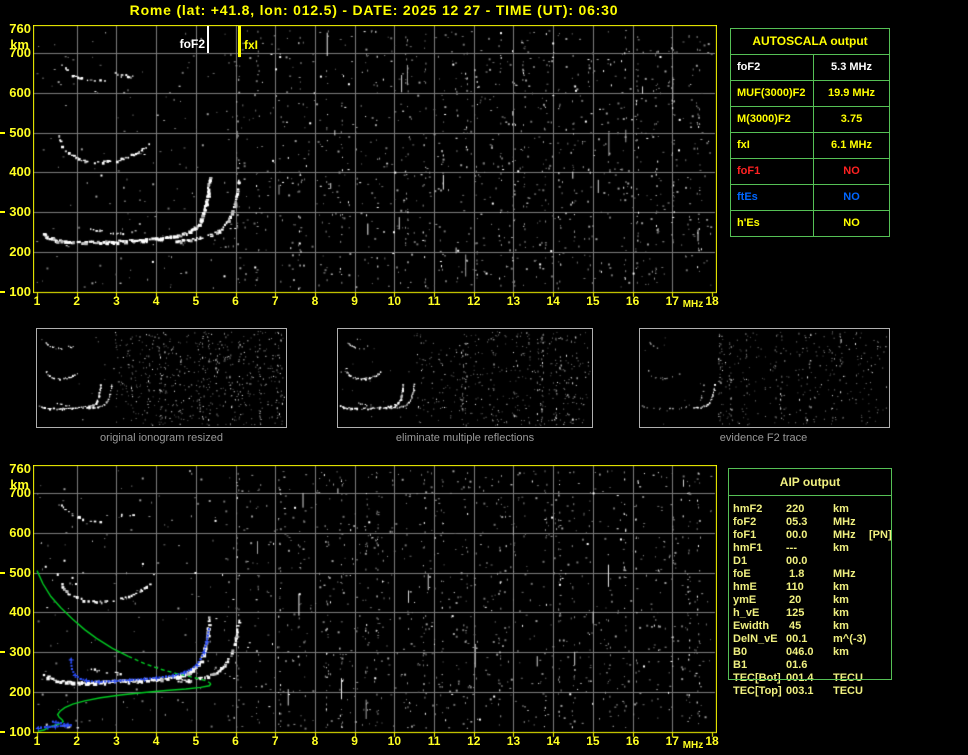 This screenshot has width=968, height=755. I want to click on aip-row: D1 00.0, so click(849, 561).